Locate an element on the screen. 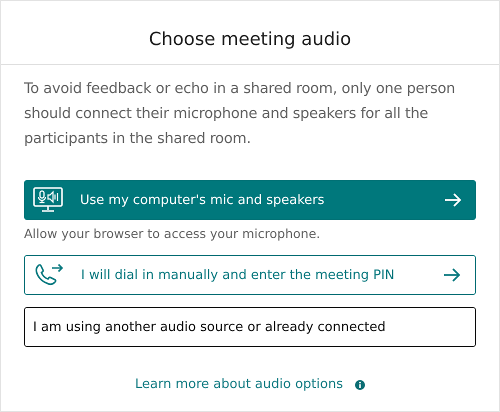  audio-option-button: I am using another audio source or already connected is located at coordinates (250, 327).